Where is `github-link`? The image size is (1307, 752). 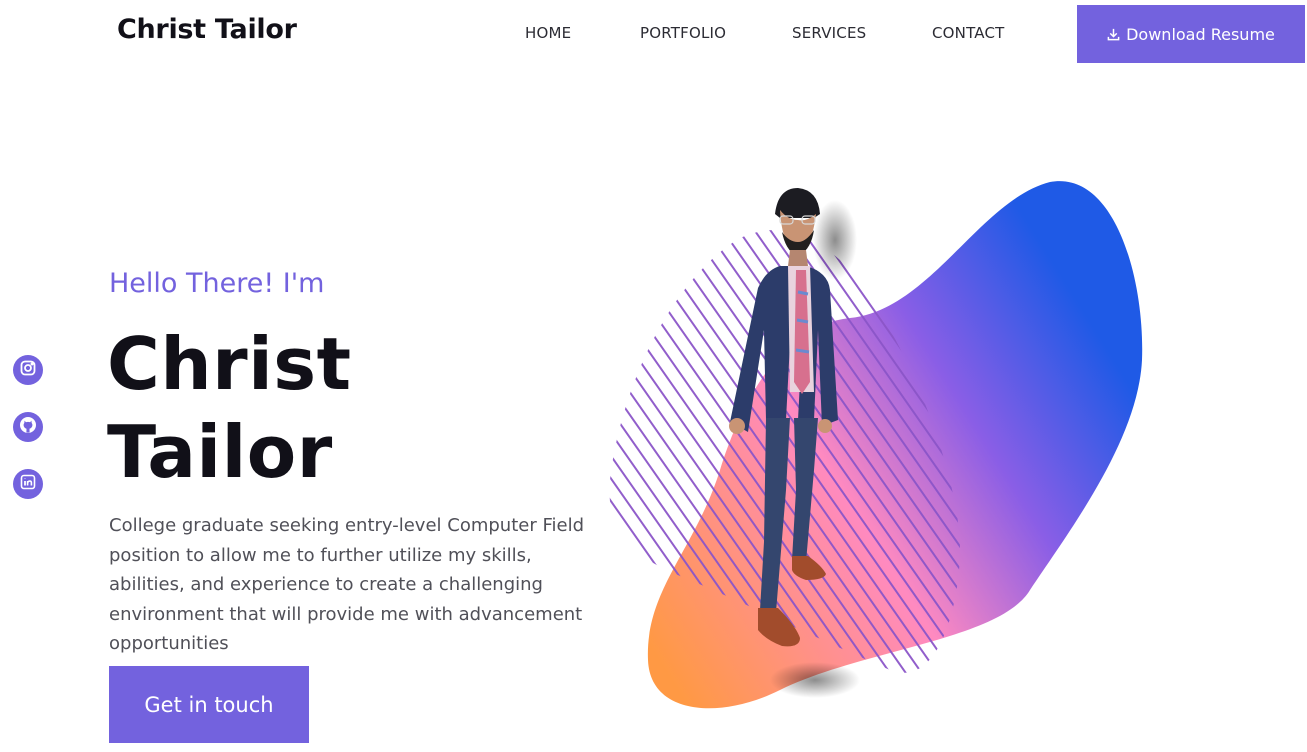 github-link is located at coordinates (28, 427).